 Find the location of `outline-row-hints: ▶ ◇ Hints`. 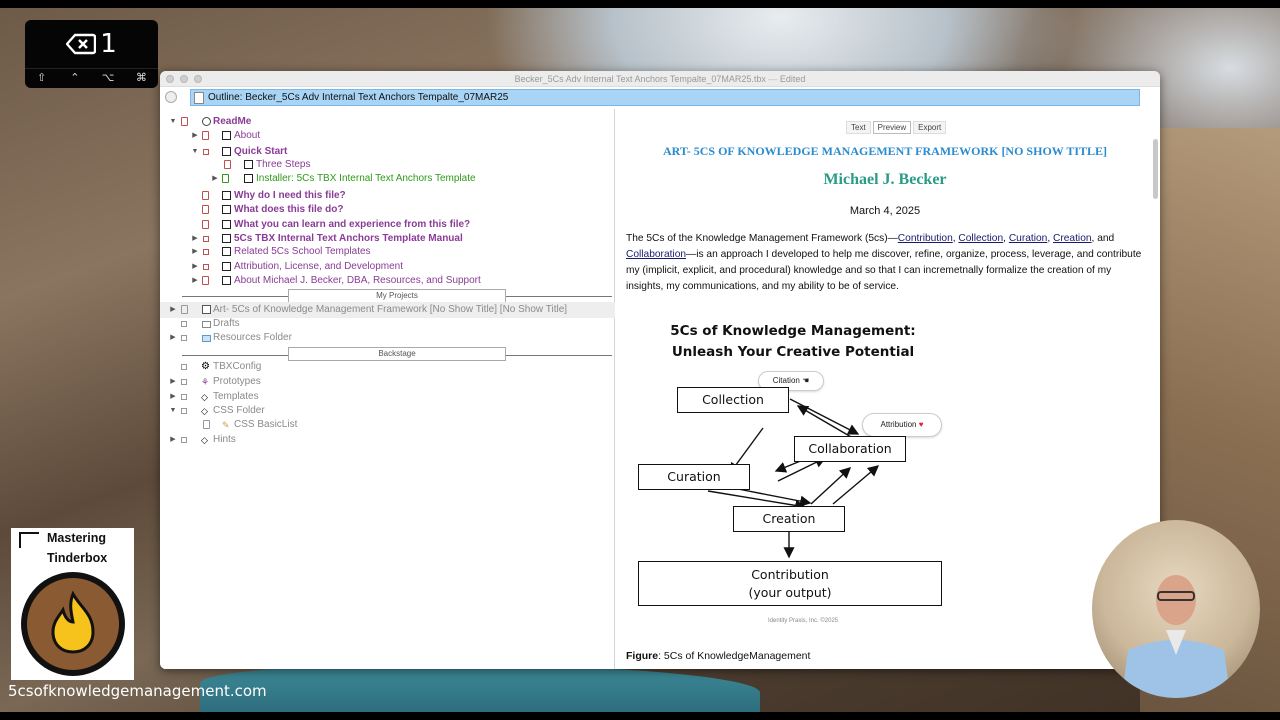

outline-row-hints: ▶ ◇ Hints is located at coordinates (387, 440).